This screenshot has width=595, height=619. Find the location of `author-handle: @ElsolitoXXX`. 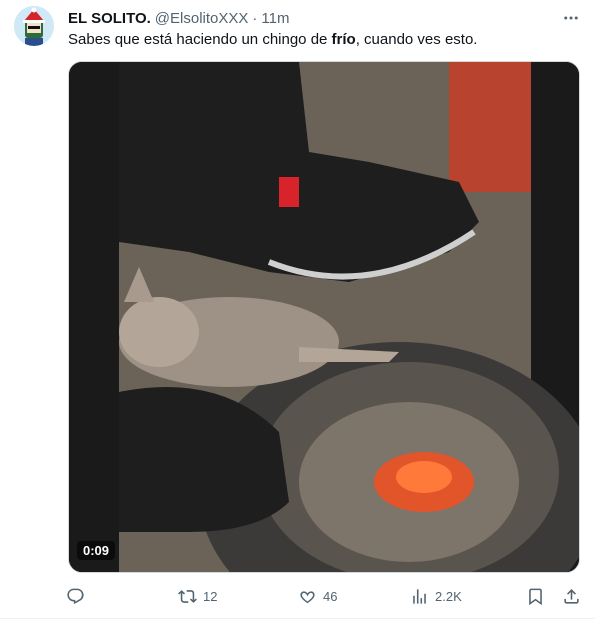

author-handle: @ElsolitoXXX is located at coordinates (202, 18).